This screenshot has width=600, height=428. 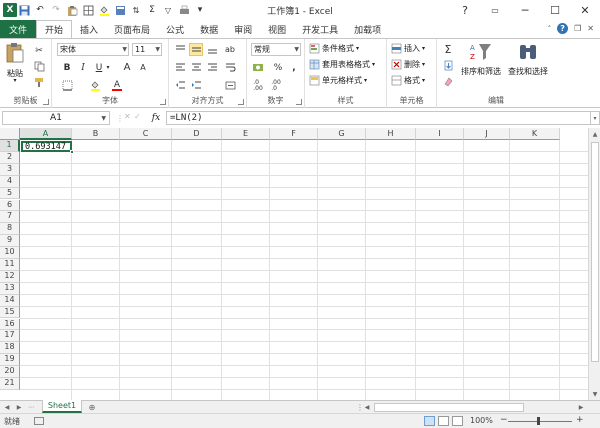 I want to click on tab-formulas: 公式, so click(x=175, y=29).